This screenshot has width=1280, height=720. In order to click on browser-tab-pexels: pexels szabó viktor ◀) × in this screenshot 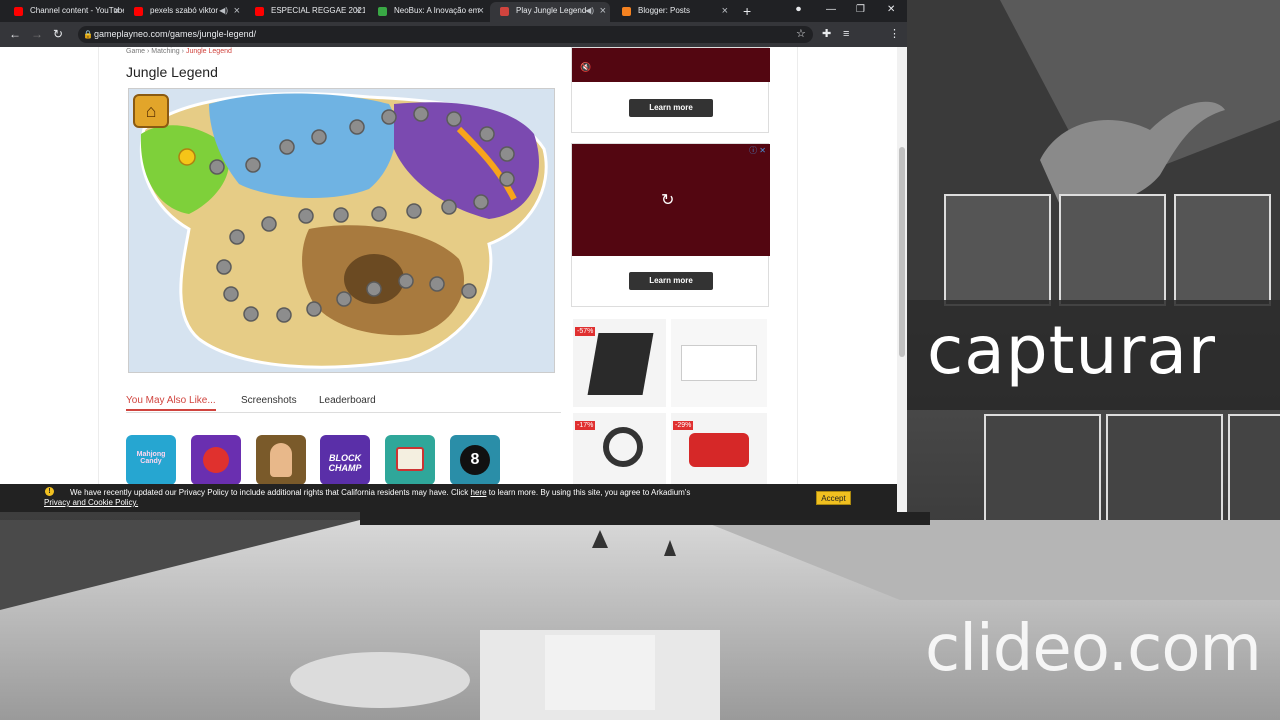, I will do `click(184, 12)`.